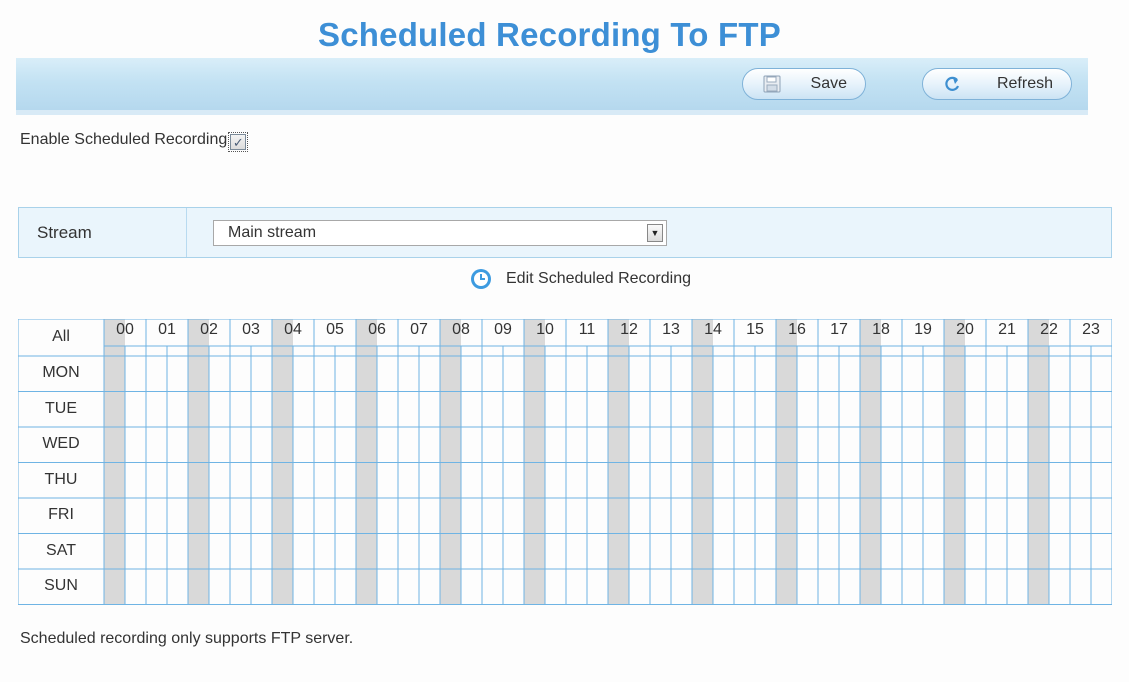  Describe the element at coordinates (125, 330) in the screenshot. I see `hour-label: 00` at that location.